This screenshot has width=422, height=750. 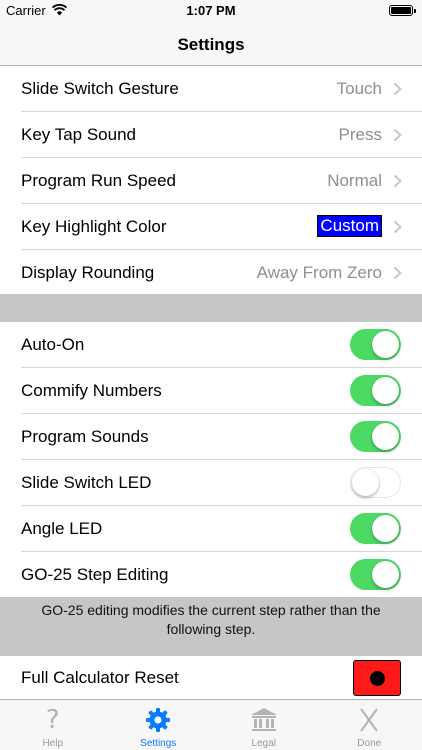 I want to click on setting-row-angle-led: Angle LED, so click(x=211, y=529).